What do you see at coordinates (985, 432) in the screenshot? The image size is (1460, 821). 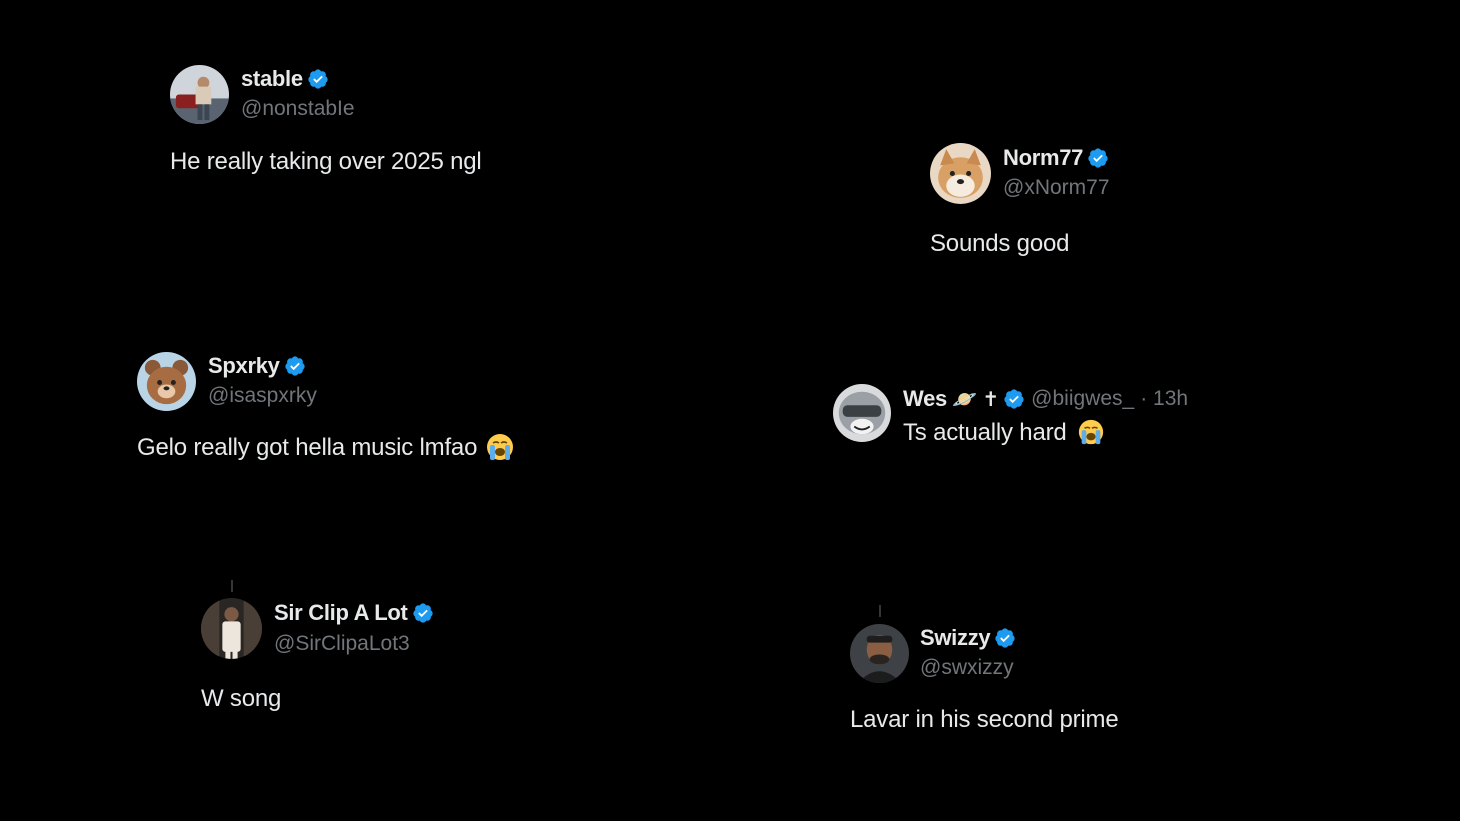 I see `tweet-text: Ts actually hard` at bounding box center [985, 432].